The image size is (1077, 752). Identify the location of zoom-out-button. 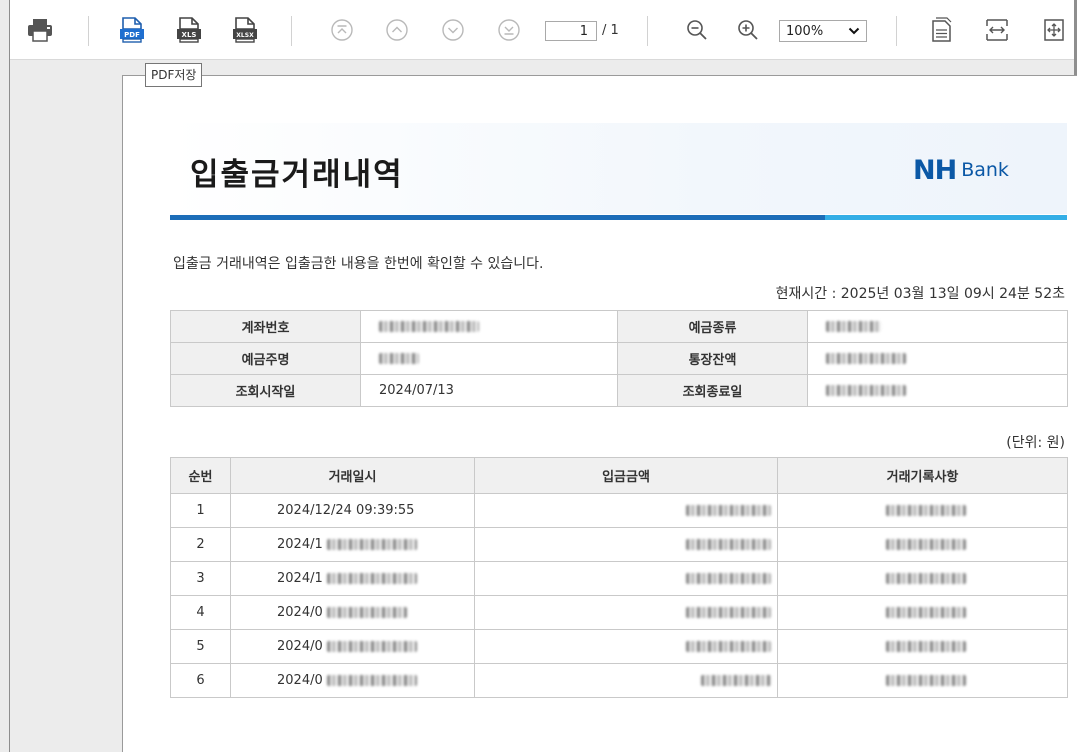
(697, 30).